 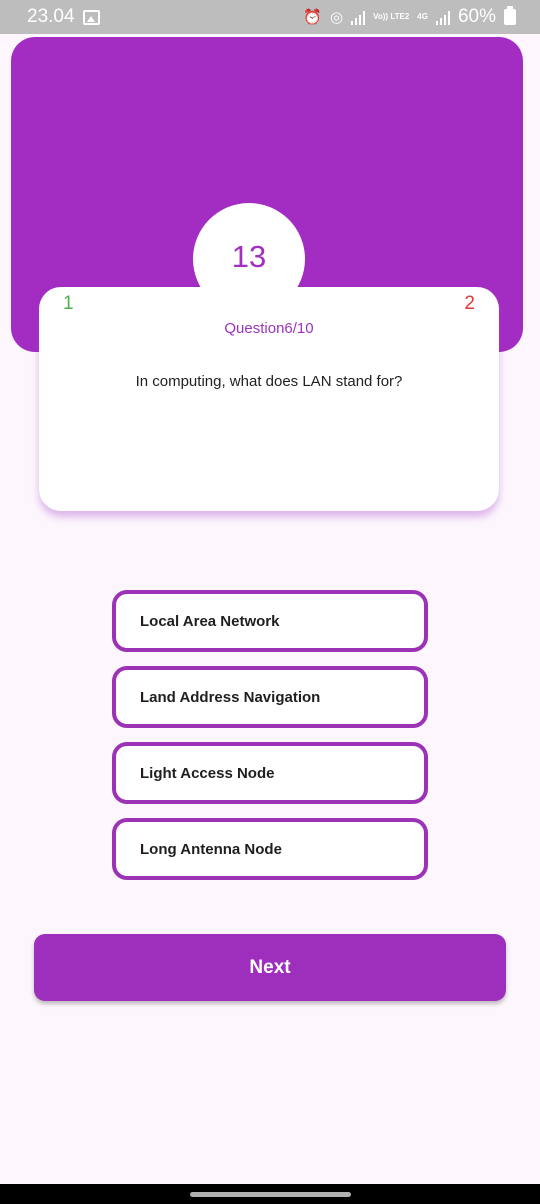 I want to click on hotspot-icon: ◎, so click(x=337, y=17).